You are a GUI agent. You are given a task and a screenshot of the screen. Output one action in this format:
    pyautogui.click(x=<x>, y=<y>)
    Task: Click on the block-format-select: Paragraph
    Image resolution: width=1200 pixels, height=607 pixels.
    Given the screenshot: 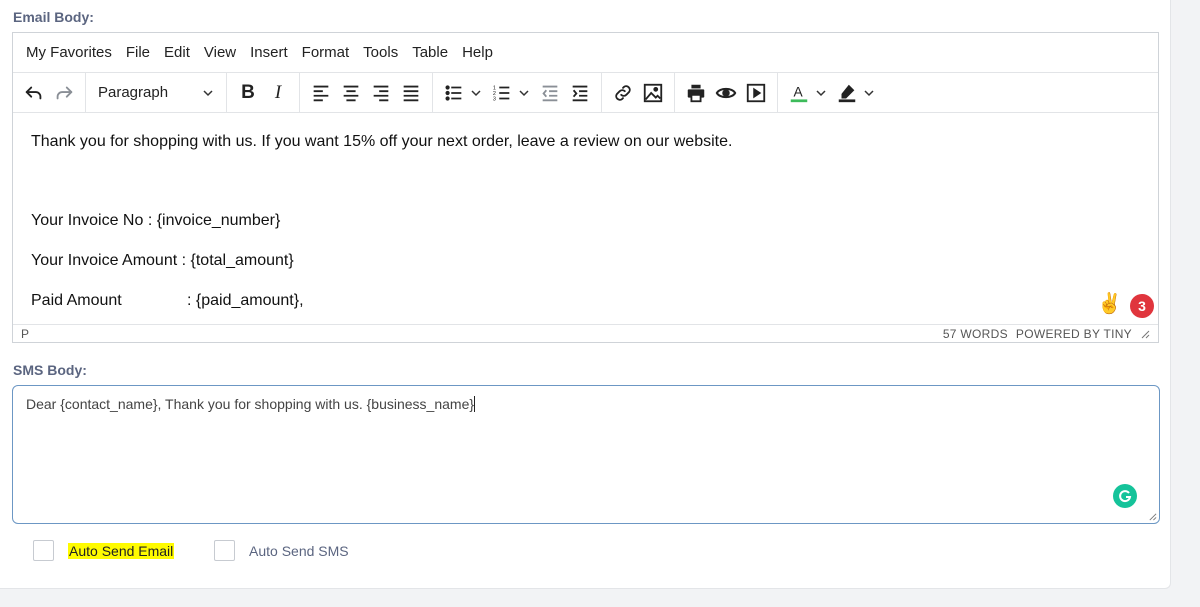 What is the action you would take?
    pyautogui.click(x=156, y=93)
    